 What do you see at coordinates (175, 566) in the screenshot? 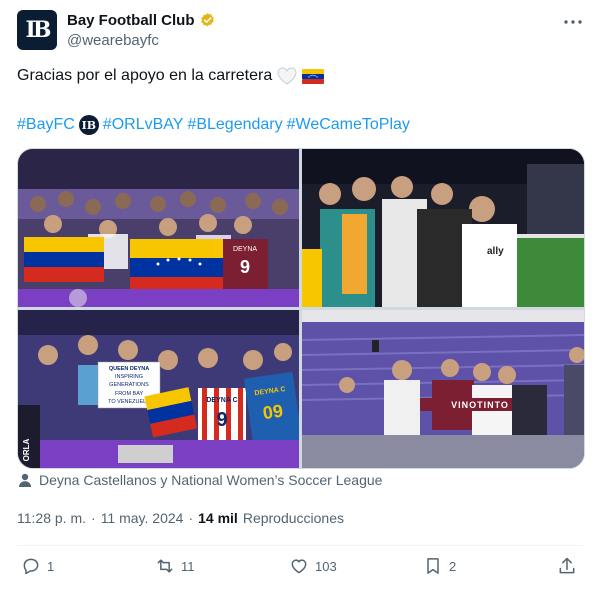
I see `repost-button: 11` at bounding box center [175, 566].